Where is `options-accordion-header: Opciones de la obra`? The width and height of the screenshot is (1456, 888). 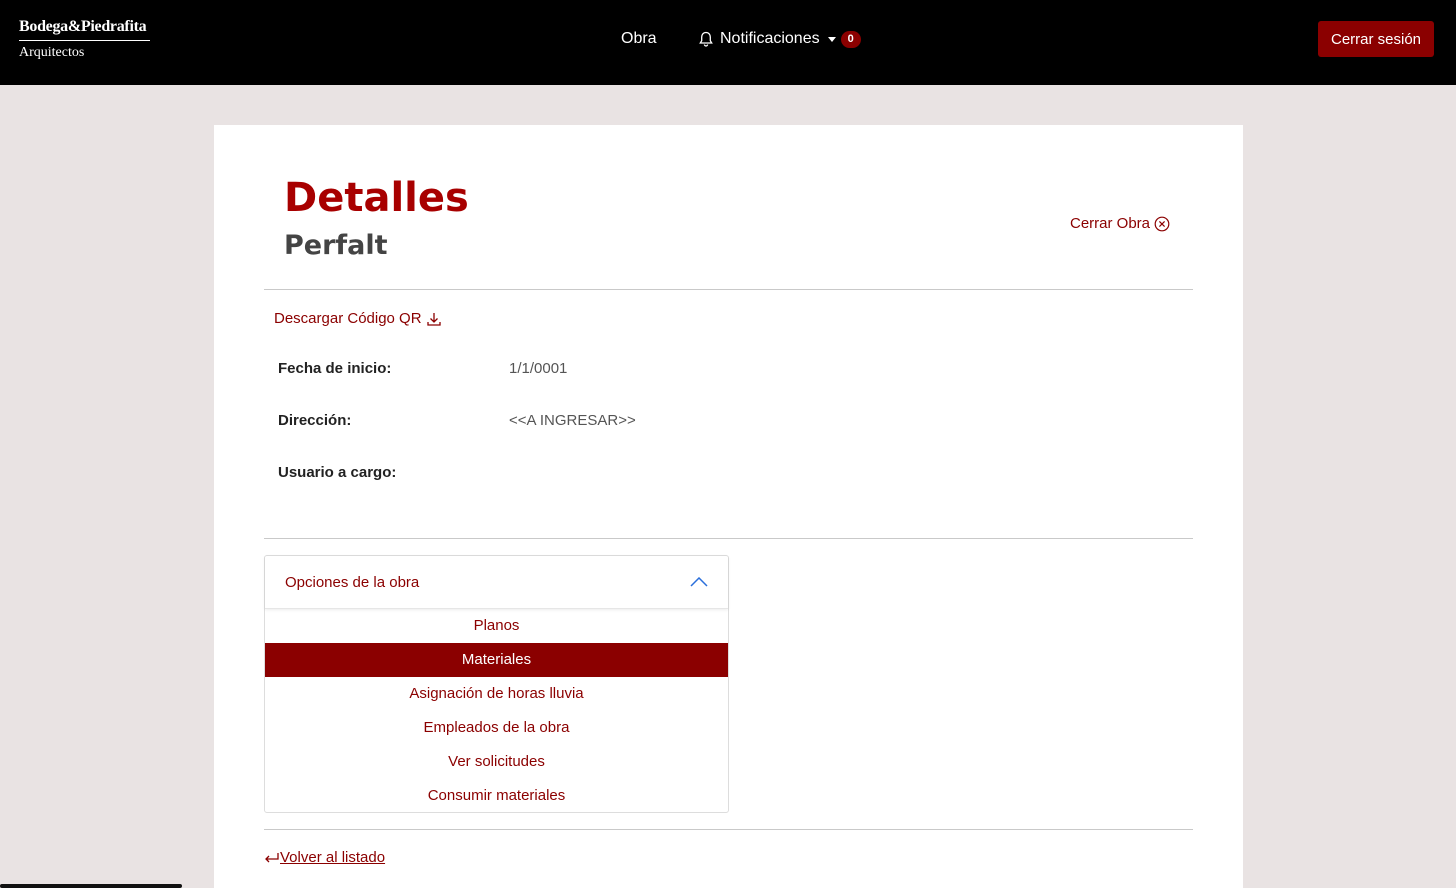
options-accordion-header: Opciones de la obra is located at coordinates (496, 582).